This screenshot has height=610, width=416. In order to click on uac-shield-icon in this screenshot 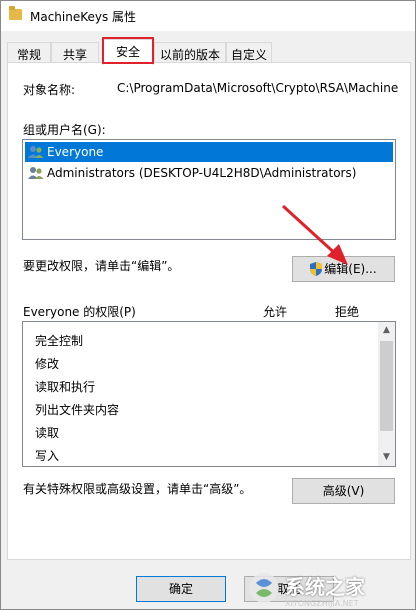, I will do `click(316, 269)`.